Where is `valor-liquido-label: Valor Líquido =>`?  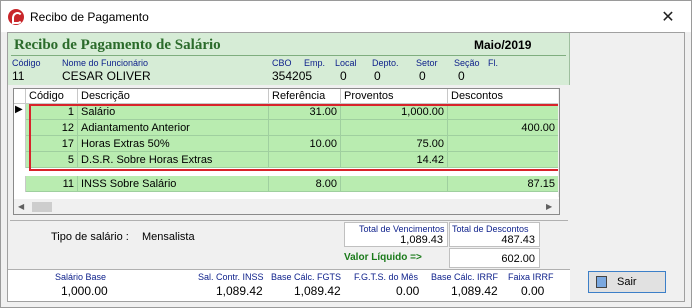 valor-liquido-label: Valor Líquido => is located at coordinates (383, 257).